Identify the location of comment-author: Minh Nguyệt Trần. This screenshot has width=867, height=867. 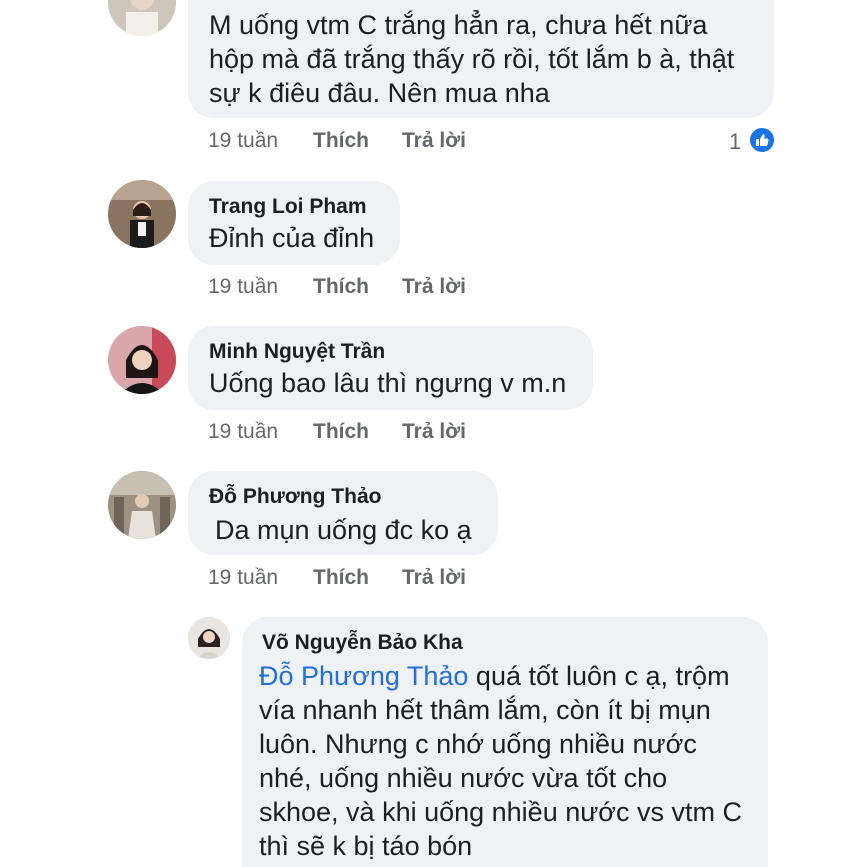
(297, 352).